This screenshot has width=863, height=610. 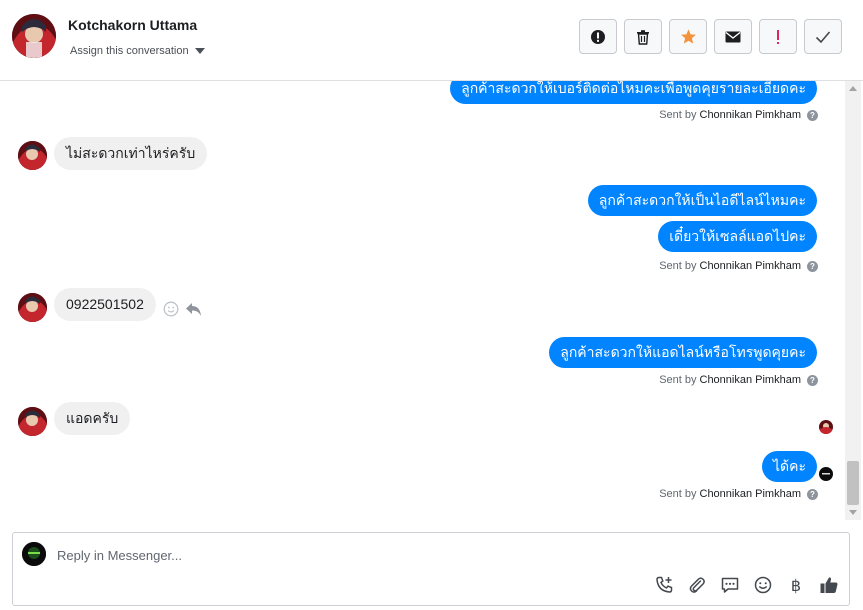 I want to click on caret-down-icon, so click(x=199, y=51).